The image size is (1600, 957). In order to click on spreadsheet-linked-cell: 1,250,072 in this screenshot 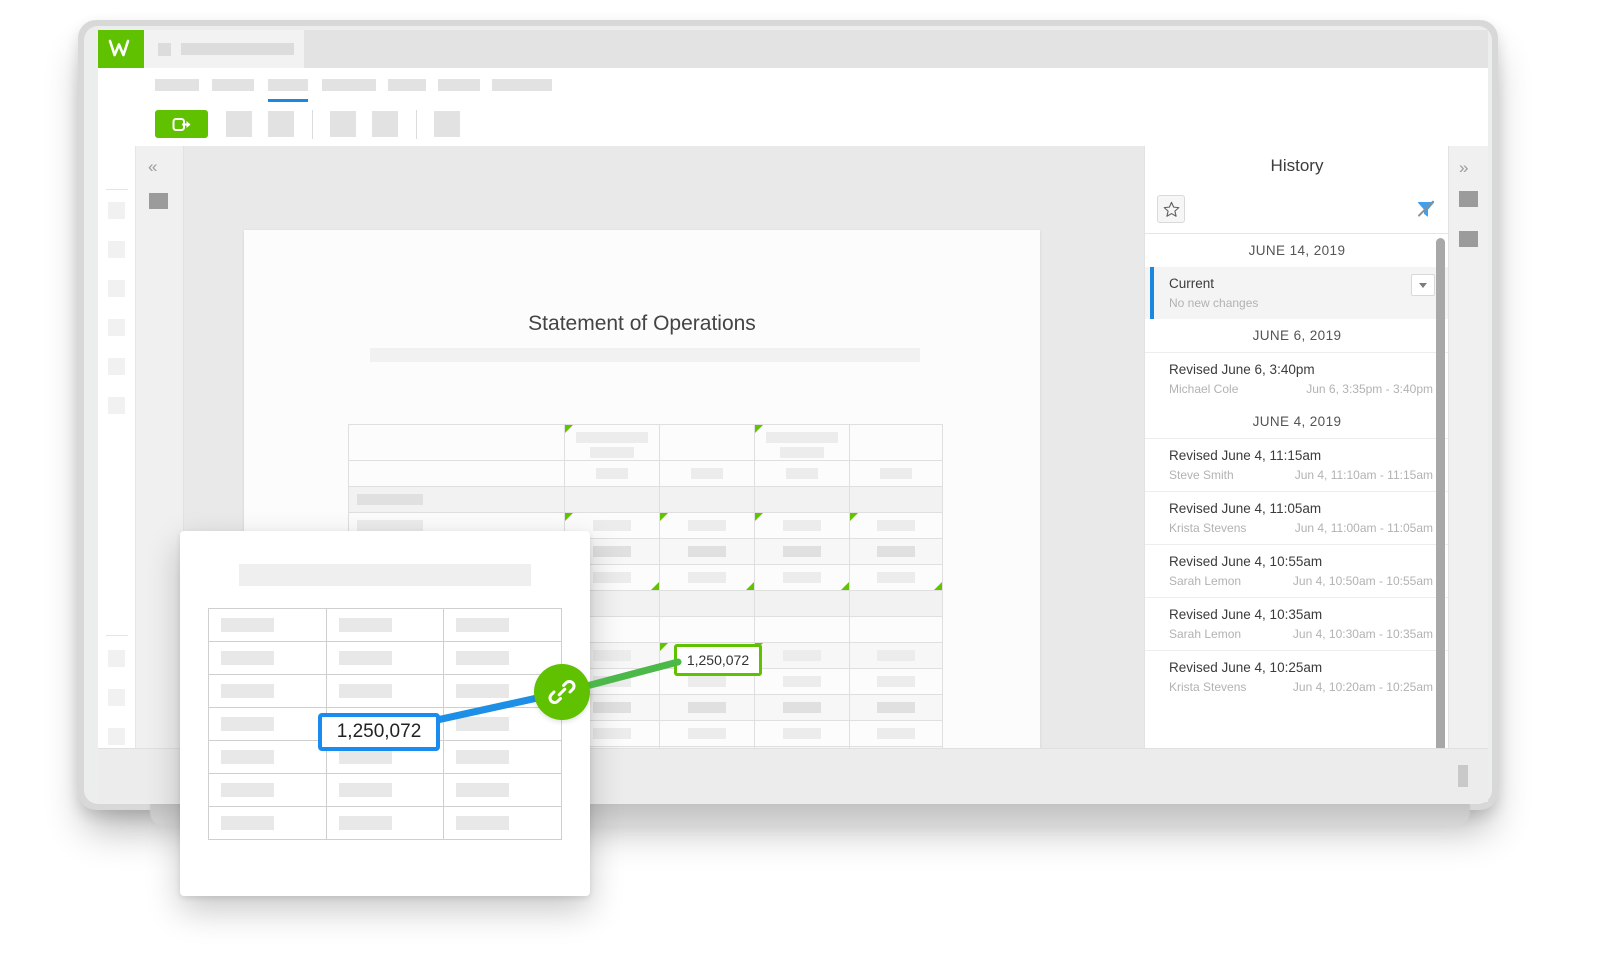, I will do `click(379, 732)`.